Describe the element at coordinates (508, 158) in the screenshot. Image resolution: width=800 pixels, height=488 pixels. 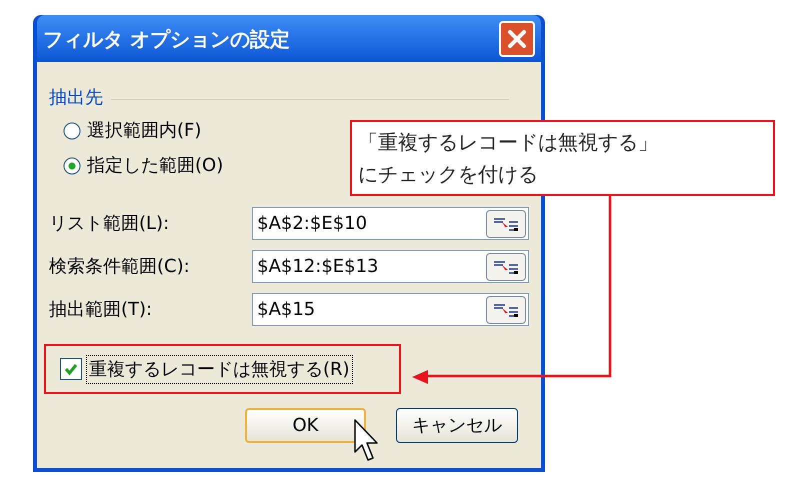
I see `callout-text: 「重複するレコードは無視する」 にチェックを付ける` at that location.